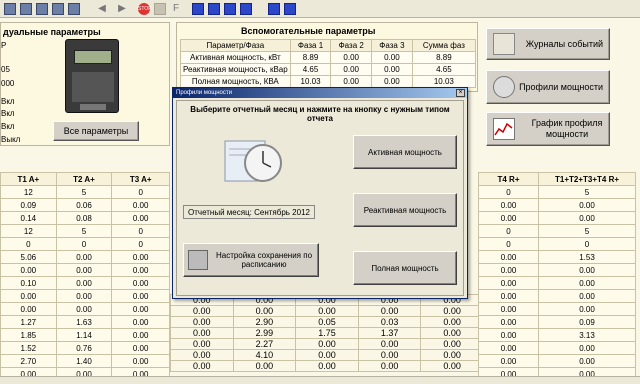 Image resolution: width=640 pixels, height=384 pixels. Describe the element at coordinates (8, 101) in the screenshot. I see `status-1: Вкл` at that location.